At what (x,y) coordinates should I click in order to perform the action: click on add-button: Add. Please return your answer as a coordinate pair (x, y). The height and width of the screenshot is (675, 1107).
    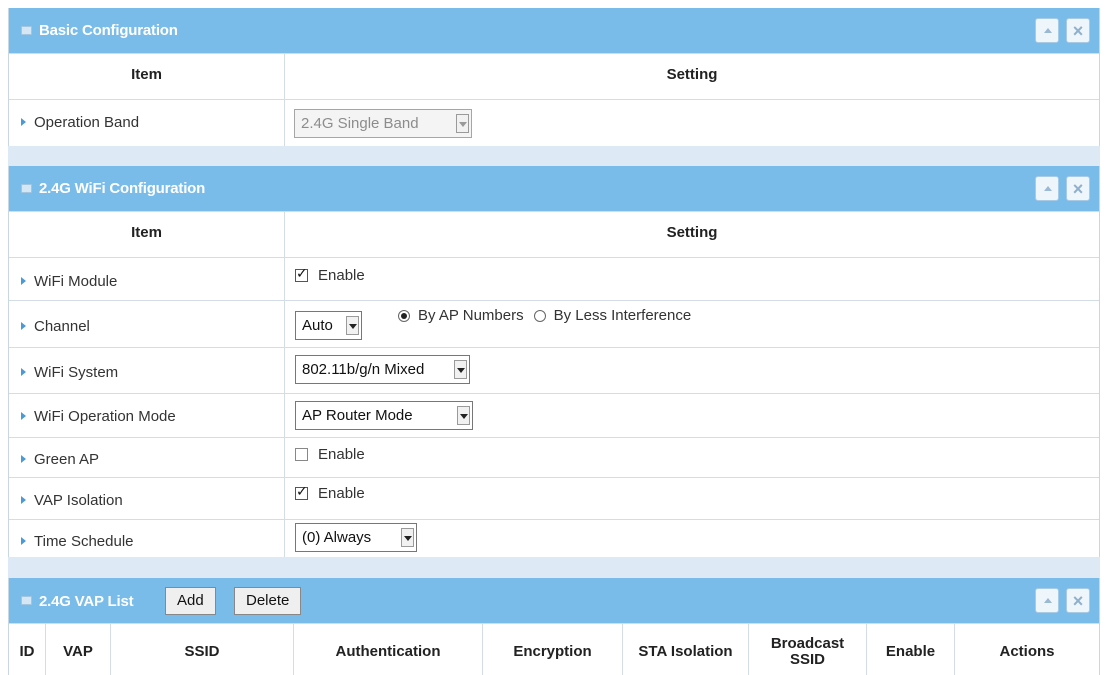
    Looking at the image, I should click on (190, 601).